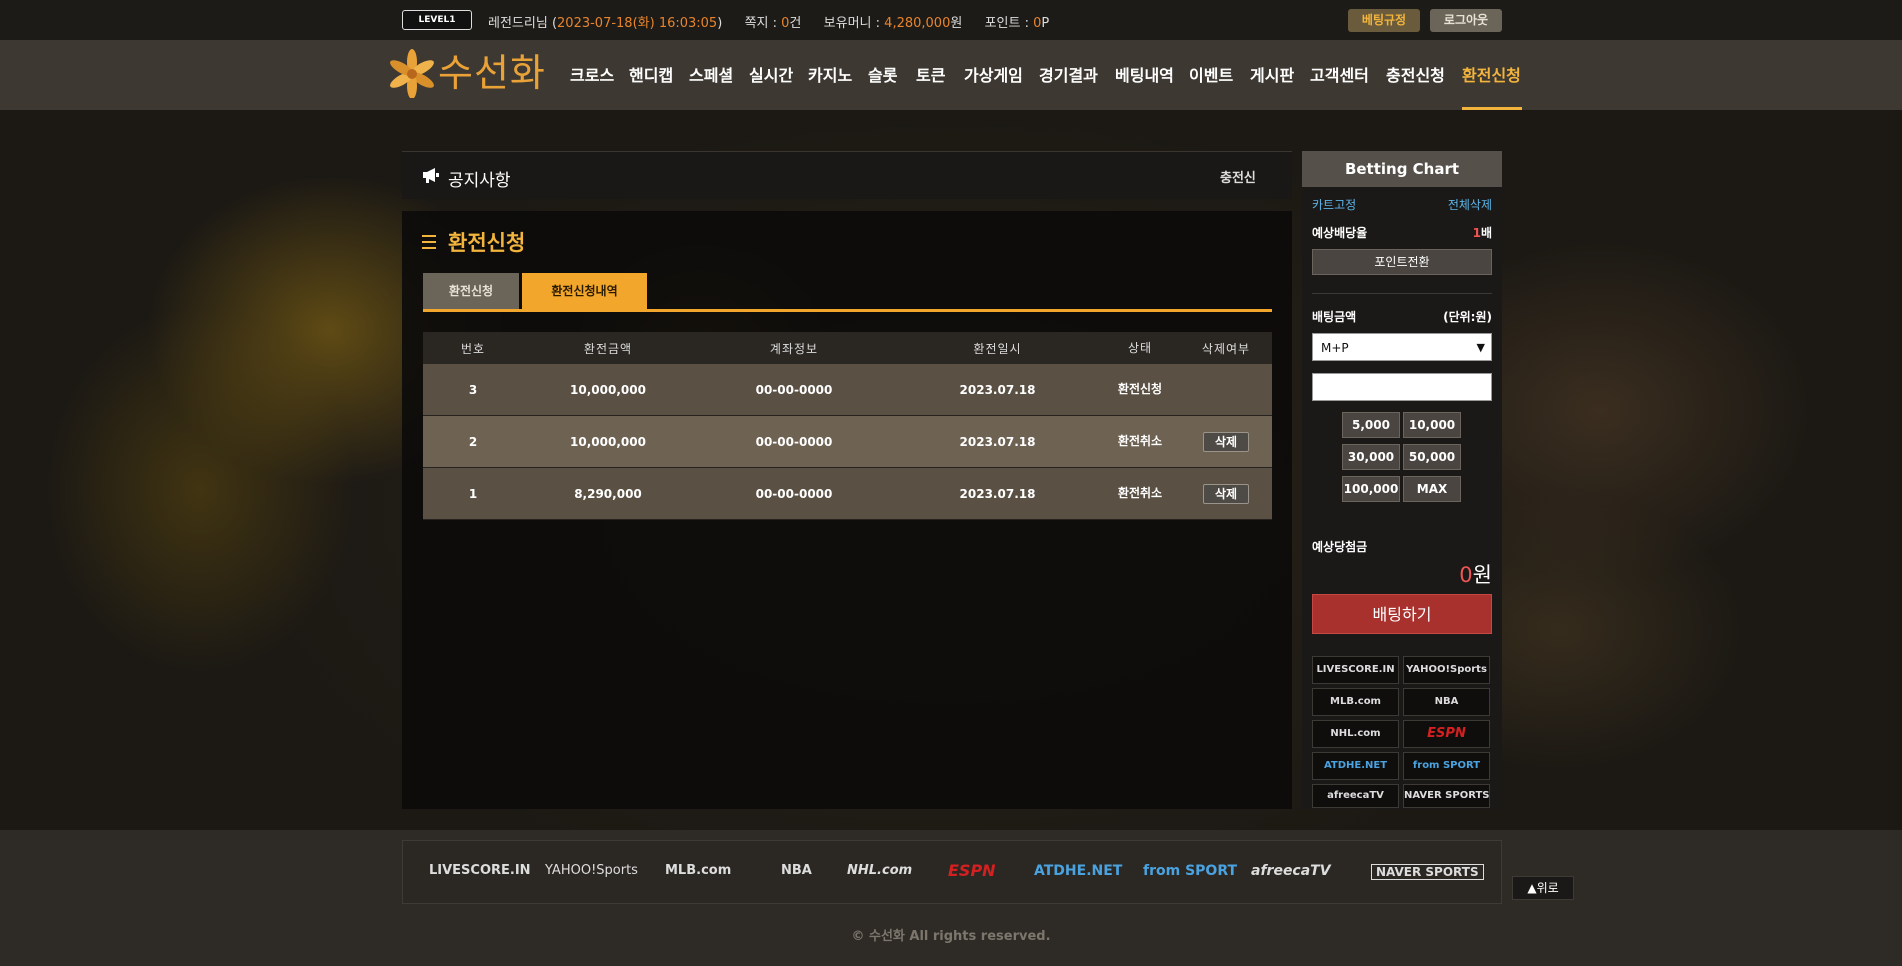  Describe the element at coordinates (1226, 348) in the screenshot. I see `column-header: 삭제여부` at that location.